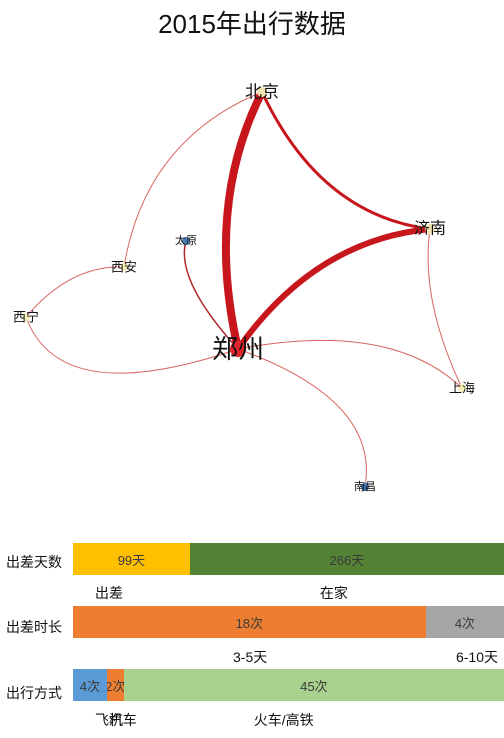 The image size is (504, 738). Describe the element at coordinates (430, 229) in the screenshot. I see `node-label-jinan: 济南` at that location.